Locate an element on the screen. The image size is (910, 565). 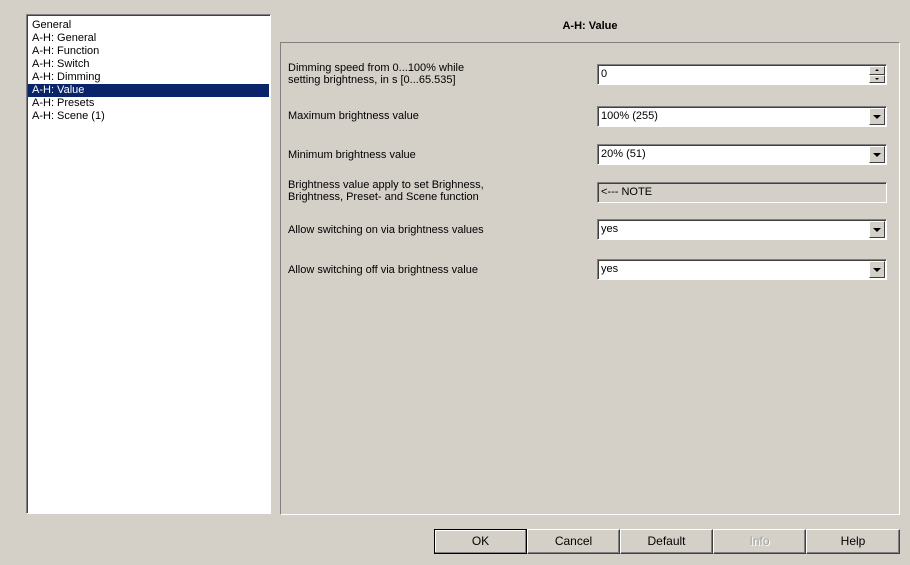
default-button: Default is located at coordinates (666, 541).